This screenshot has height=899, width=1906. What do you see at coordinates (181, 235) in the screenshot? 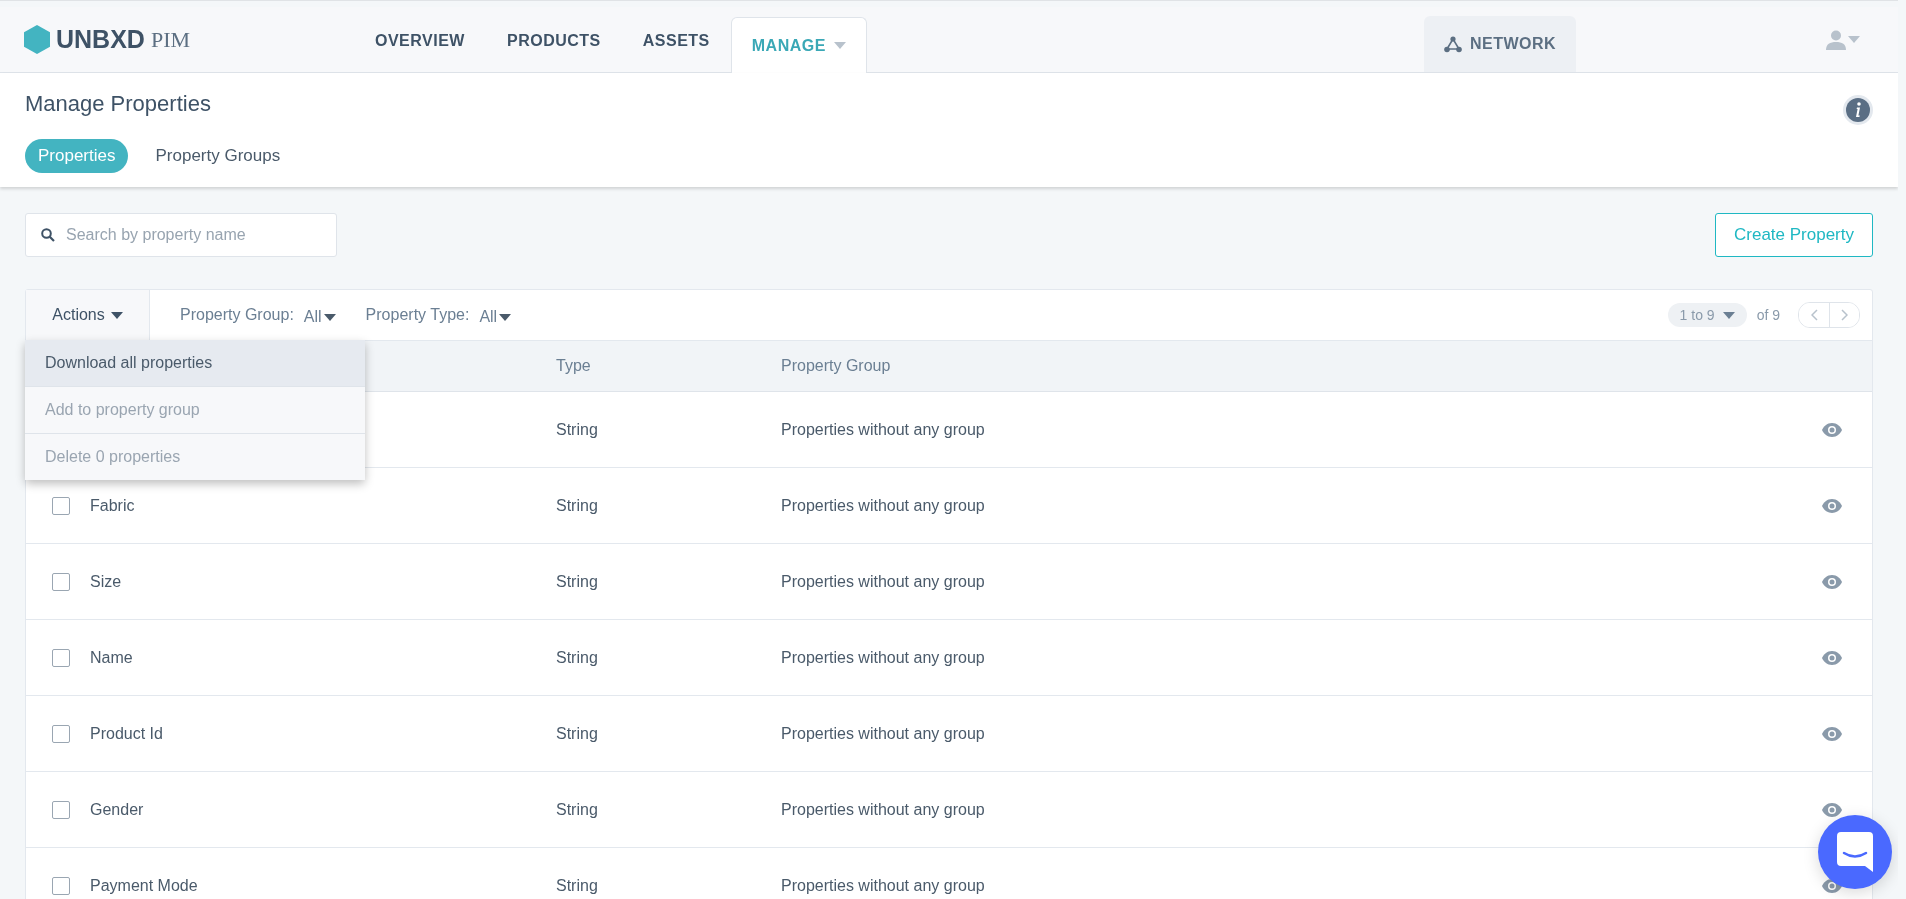
I see `search-field: Search by property name` at bounding box center [181, 235].